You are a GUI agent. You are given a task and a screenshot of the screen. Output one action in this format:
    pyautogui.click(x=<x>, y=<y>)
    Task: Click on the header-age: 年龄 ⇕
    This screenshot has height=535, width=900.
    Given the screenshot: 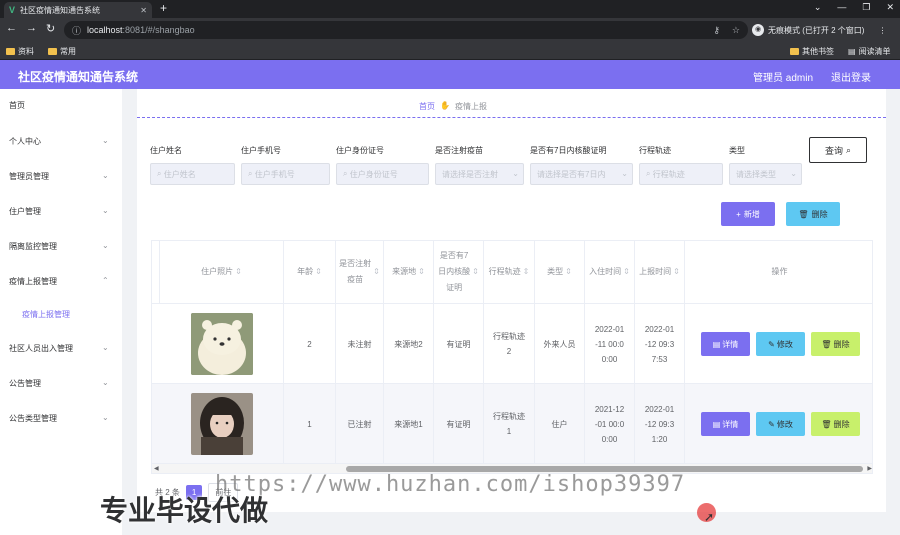 What is the action you would take?
    pyautogui.click(x=310, y=272)
    